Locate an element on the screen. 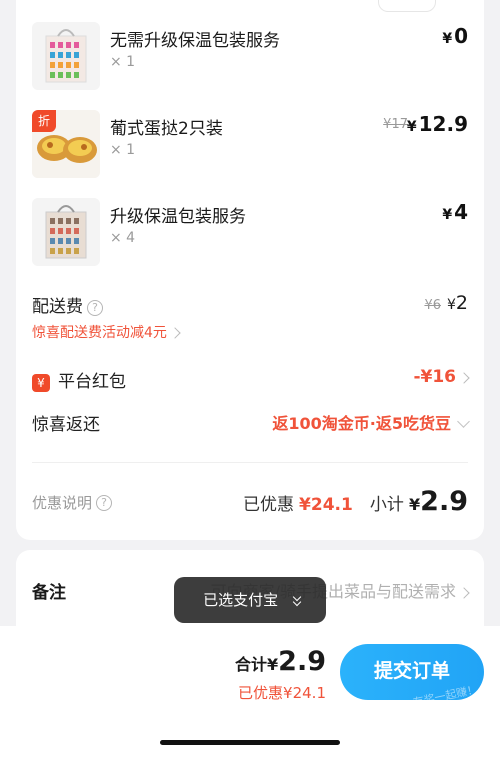 The image size is (500, 757). cashback-row: 惊喜返还 返100淘金币·返5吃货豆 is located at coordinates (251, 423).